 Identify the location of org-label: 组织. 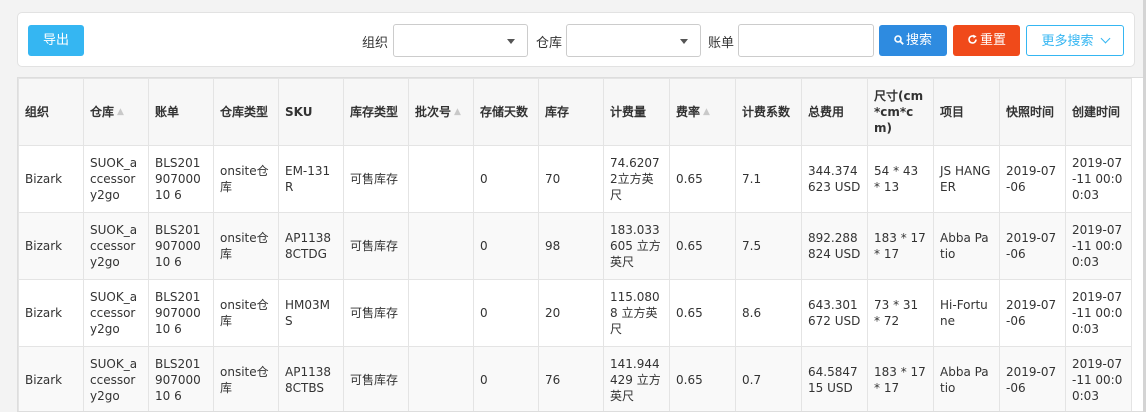
(375, 43).